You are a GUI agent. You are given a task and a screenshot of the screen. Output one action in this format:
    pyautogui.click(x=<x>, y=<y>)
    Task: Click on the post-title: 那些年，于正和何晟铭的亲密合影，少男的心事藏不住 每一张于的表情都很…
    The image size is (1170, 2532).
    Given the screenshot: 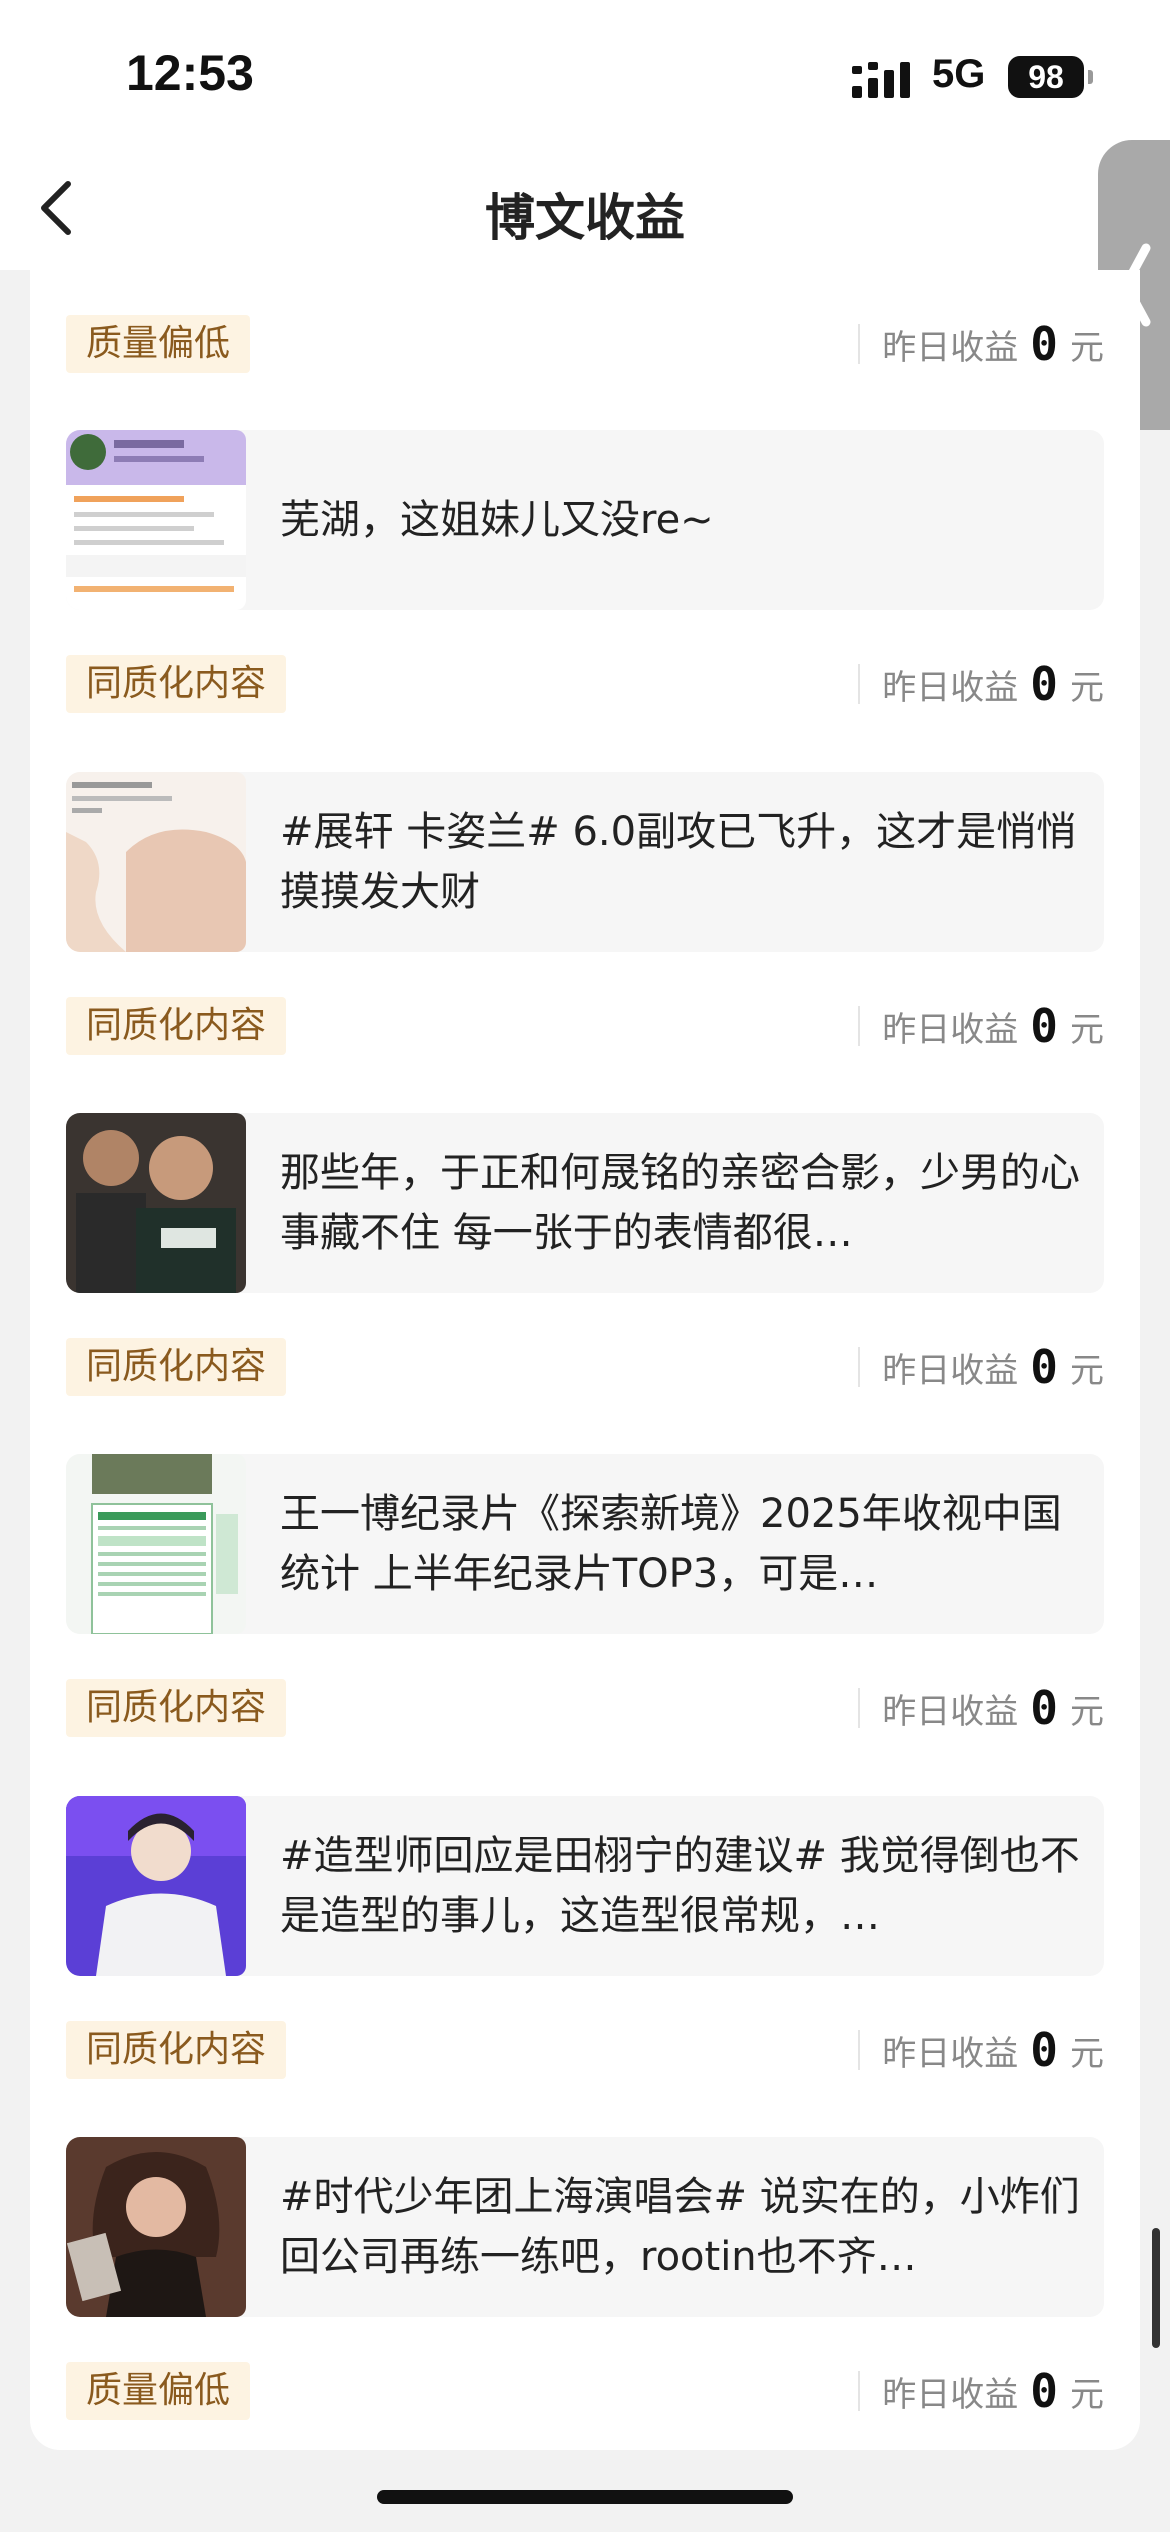 What is the action you would take?
    pyautogui.click(x=680, y=1203)
    